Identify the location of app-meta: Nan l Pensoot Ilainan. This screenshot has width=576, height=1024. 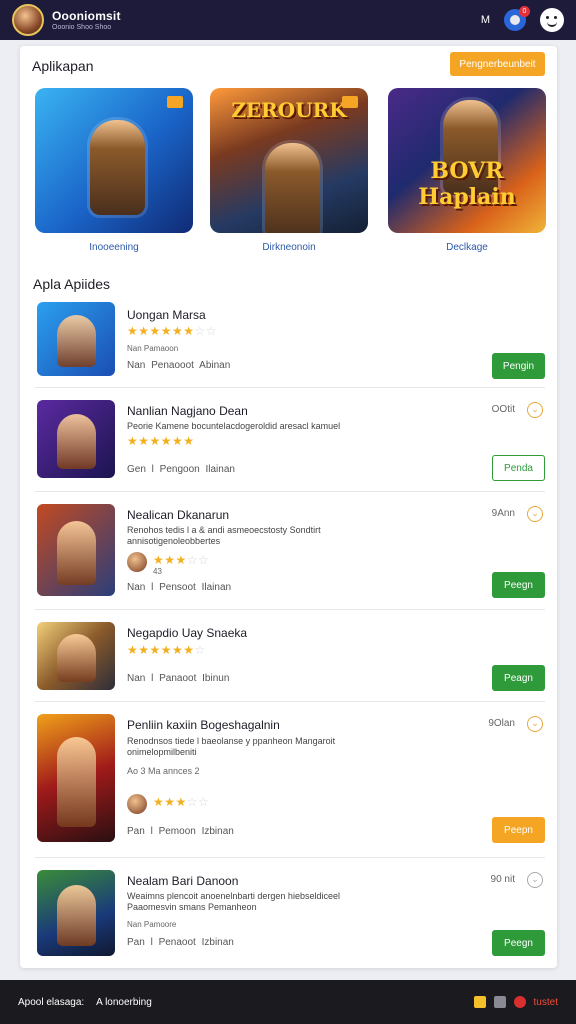
(179, 587).